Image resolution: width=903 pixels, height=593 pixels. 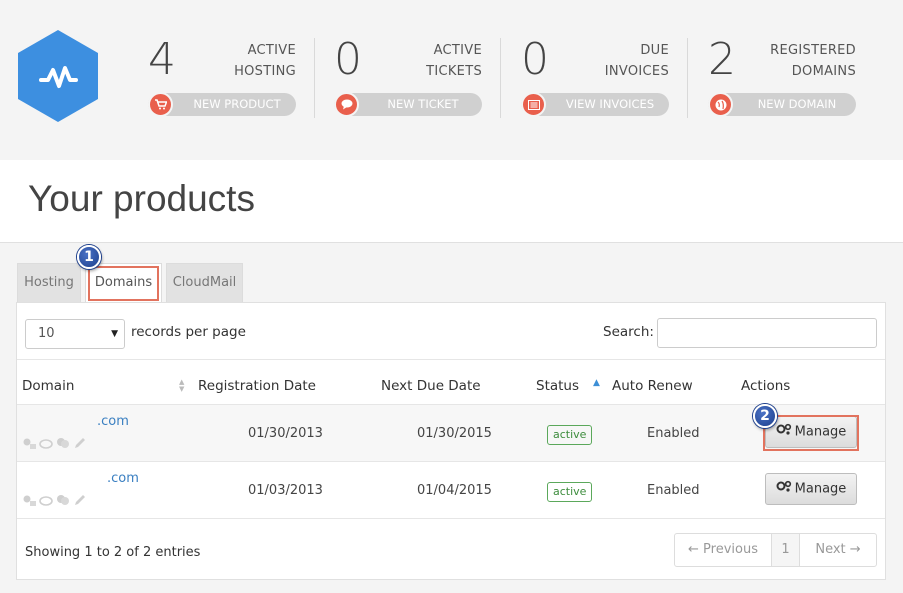 What do you see at coordinates (204, 283) in the screenshot?
I see `tab-cloudmail: CloudMail` at bounding box center [204, 283].